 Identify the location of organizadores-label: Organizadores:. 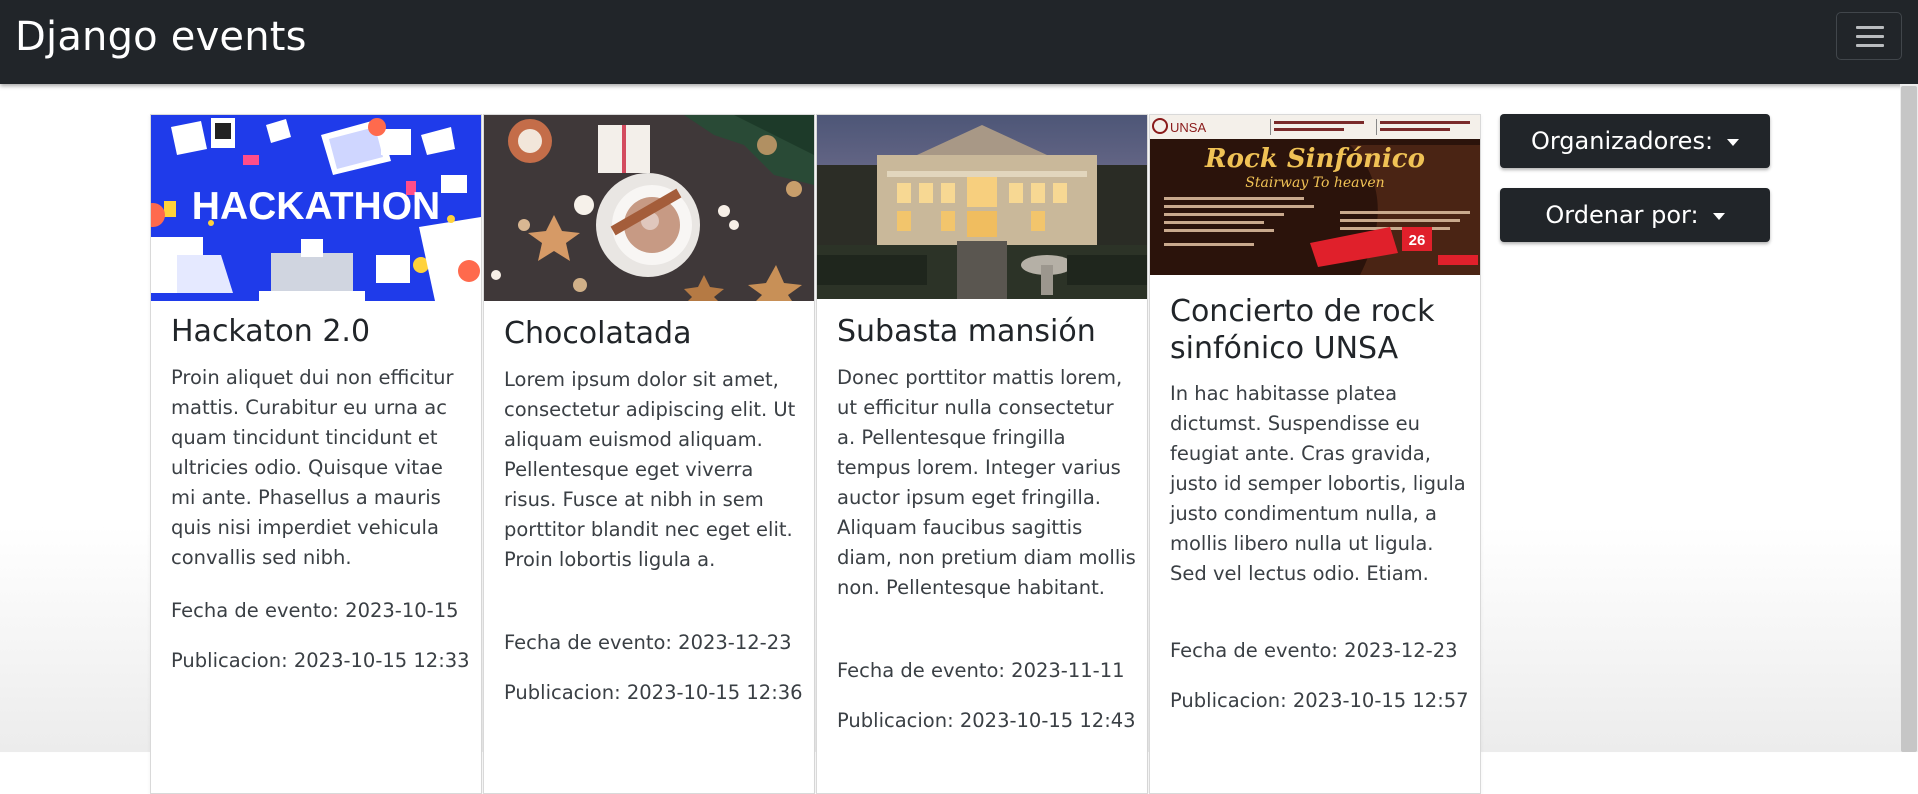
(1622, 141).